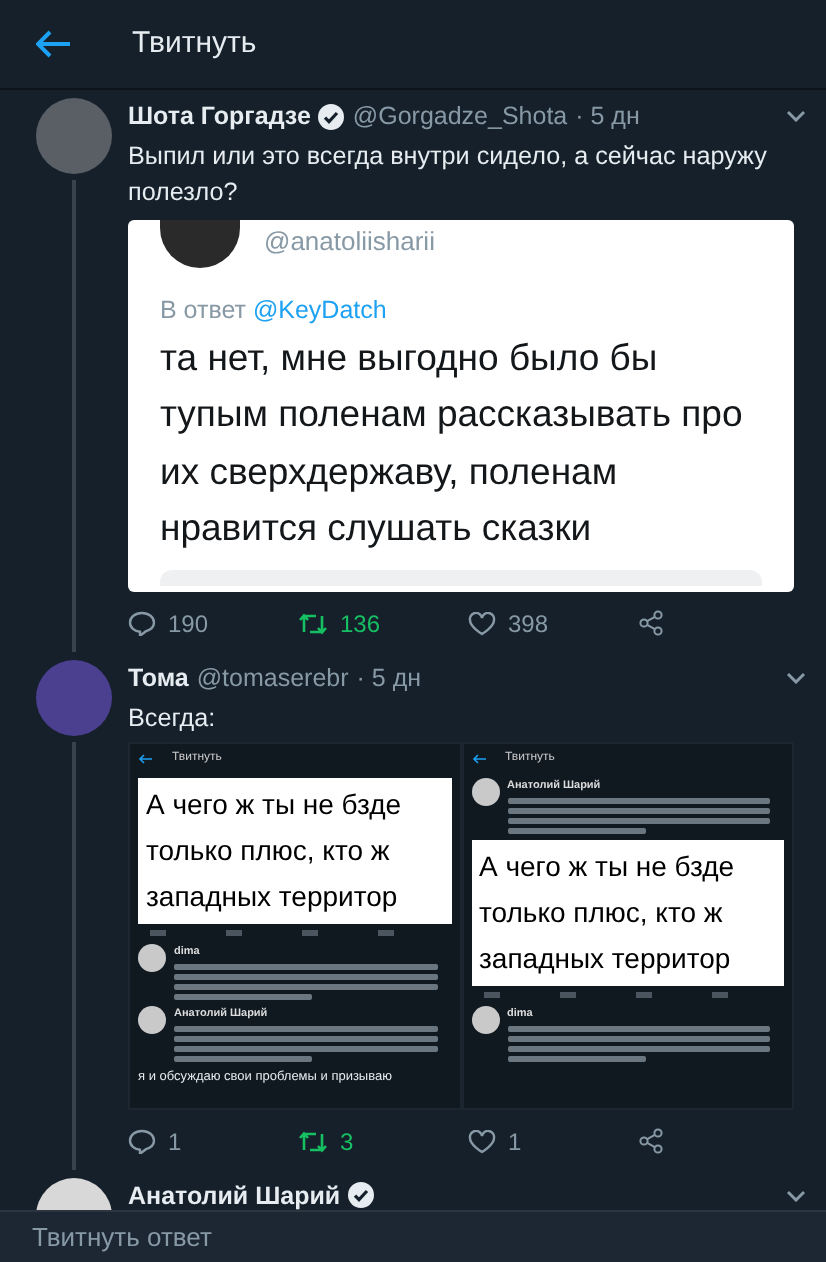  What do you see at coordinates (460, 117) in the screenshot?
I see `user-handle: @Gorgadze_Shota` at bounding box center [460, 117].